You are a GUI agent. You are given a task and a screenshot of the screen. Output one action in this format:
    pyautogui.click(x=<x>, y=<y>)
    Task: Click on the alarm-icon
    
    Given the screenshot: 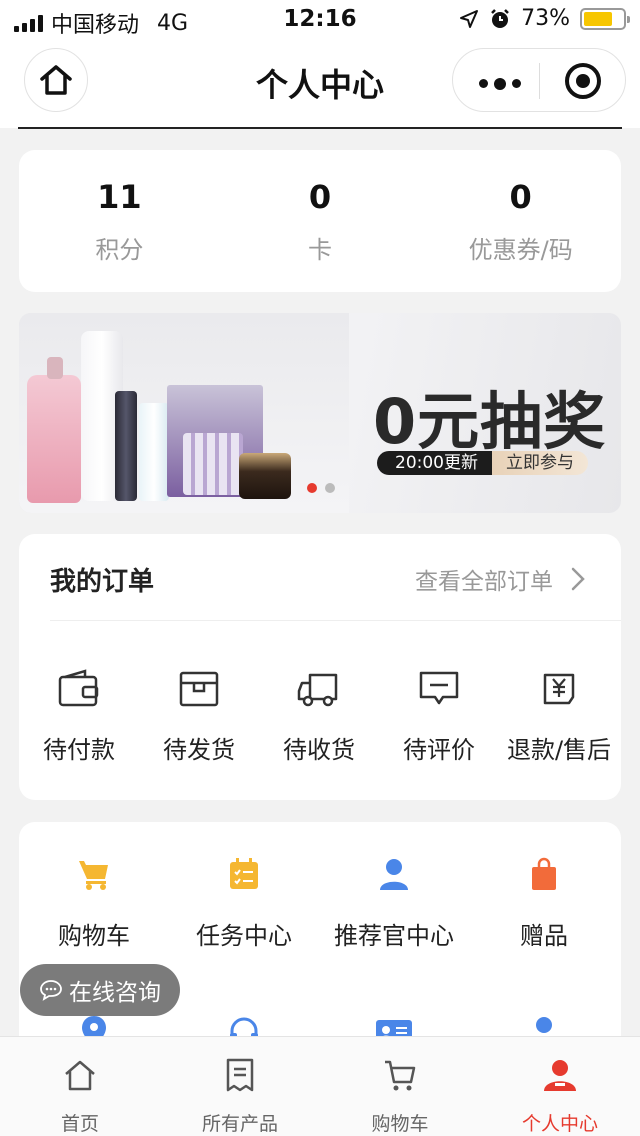 What is the action you would take?
    pyautogui.click(x=500, y=18)
    